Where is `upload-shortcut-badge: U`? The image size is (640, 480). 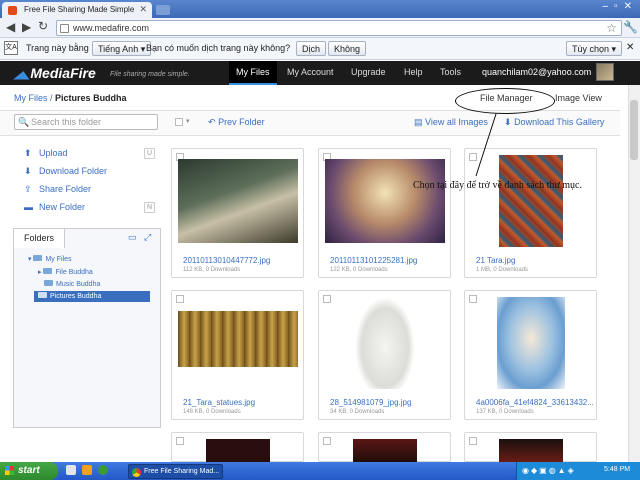 upload-shortcut-badge: U is located at coordinates (149, 153).